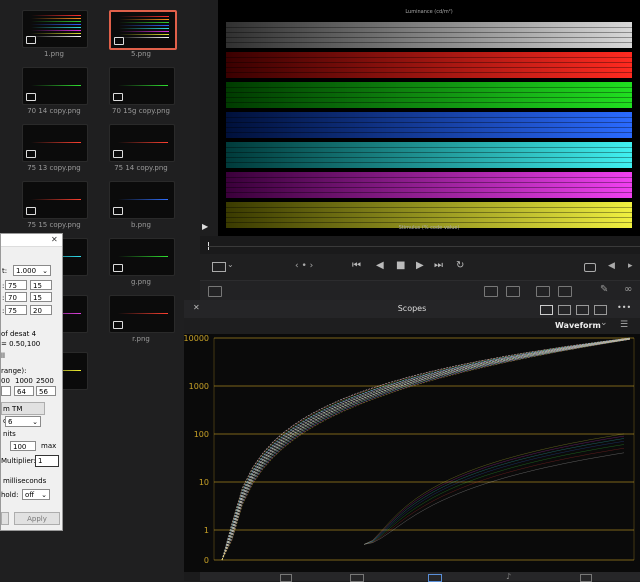 Image resolution: width=640 pixels, height=582 pixels. Describe the element at coordinates (41, 310) in the screenshot. I see `row3-input-b: 20` at that location.